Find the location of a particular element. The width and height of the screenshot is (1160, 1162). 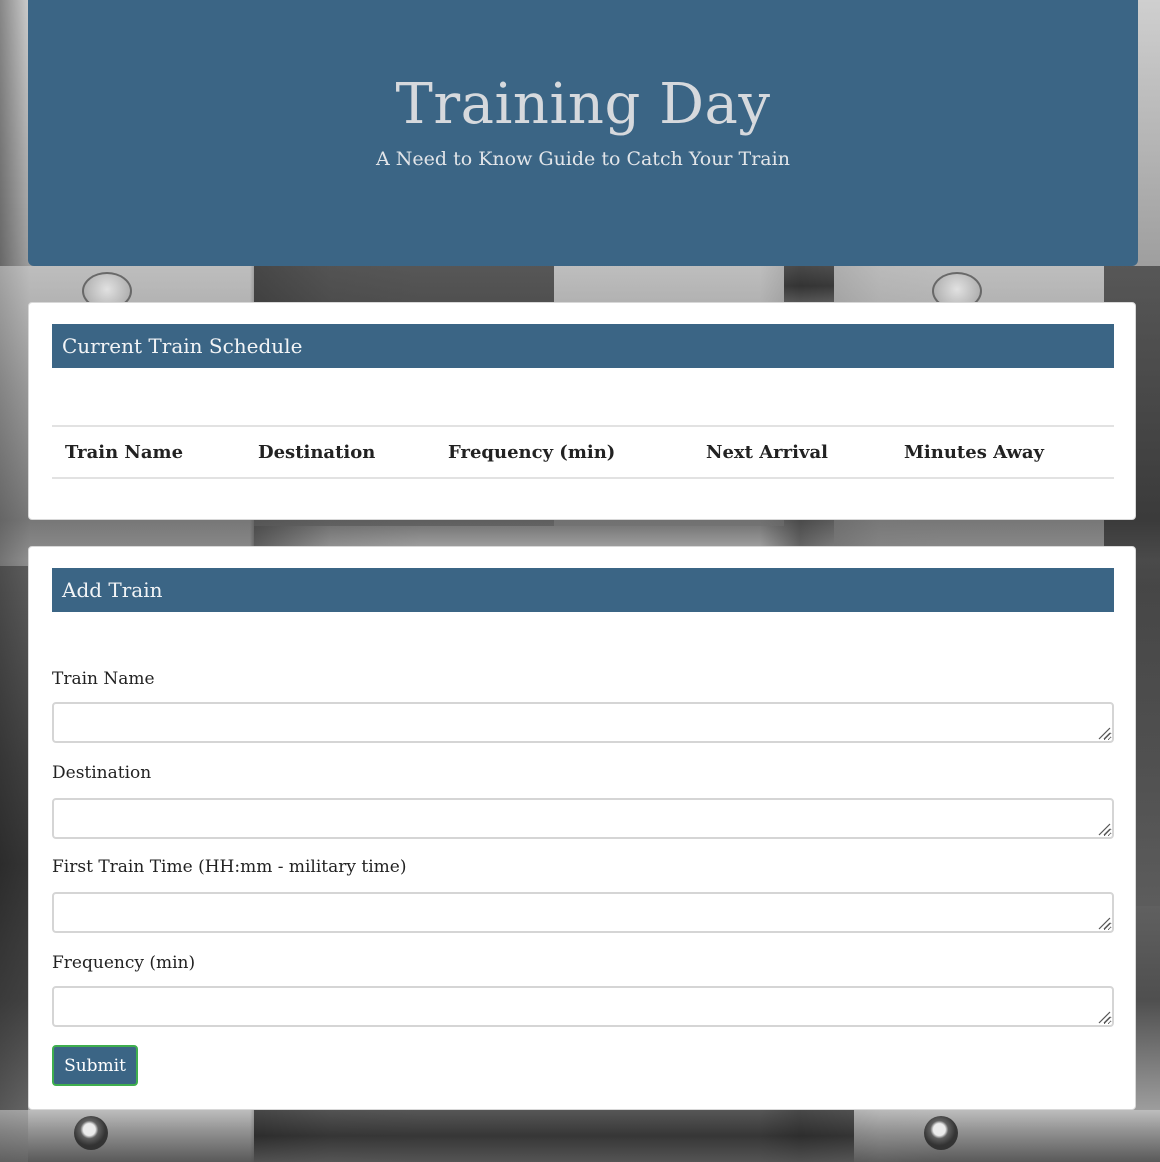

frequency-label: Frequency (min) is located at coordinates (124, 963).